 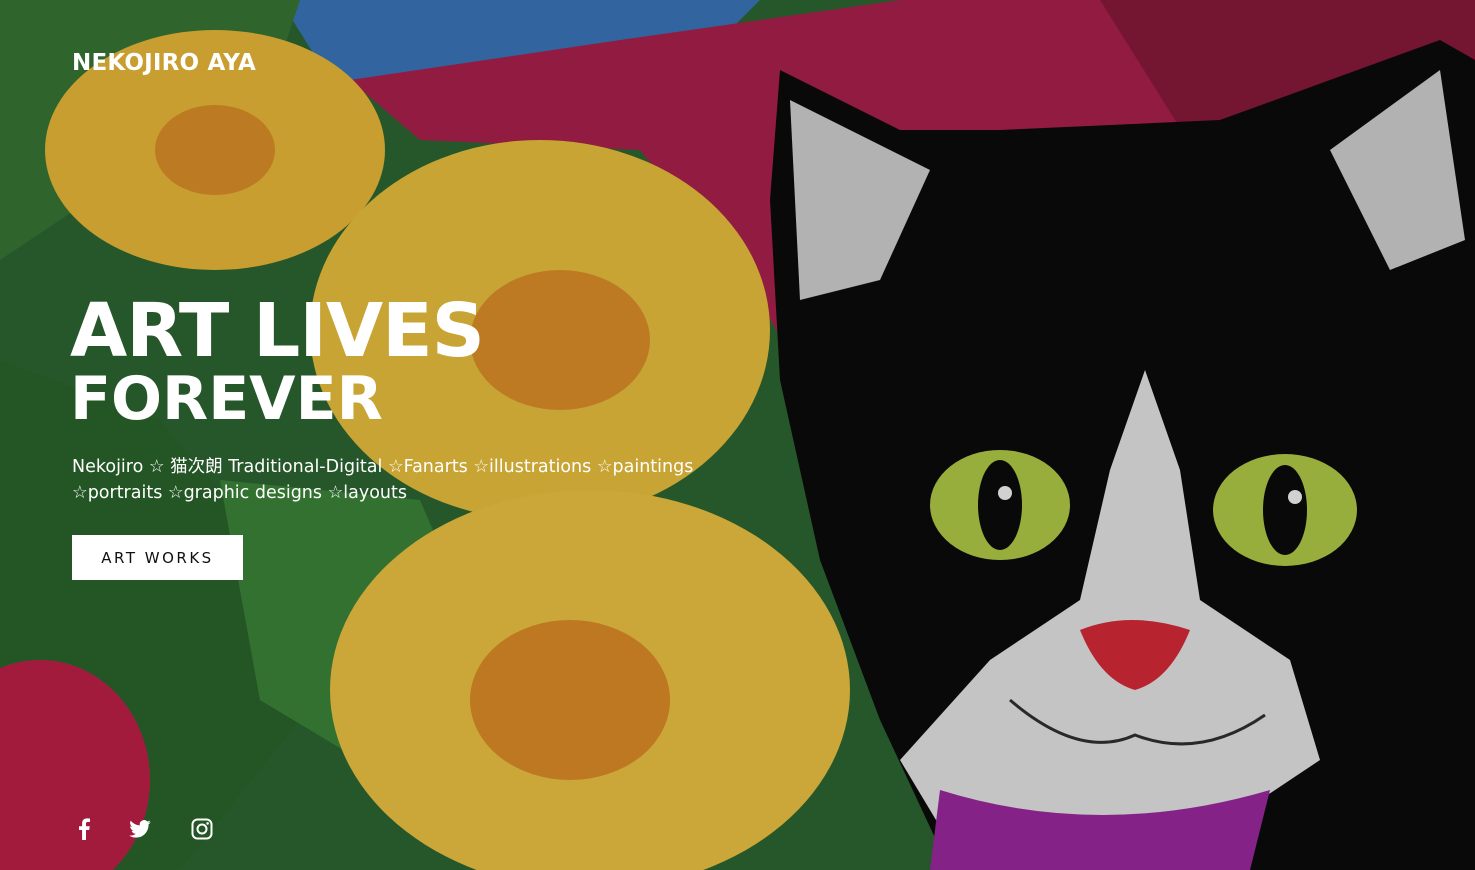 What do you see at coordinates (140, 829) in the screenshot?
I see `twitter-icon` at bounding box center [140, 829].